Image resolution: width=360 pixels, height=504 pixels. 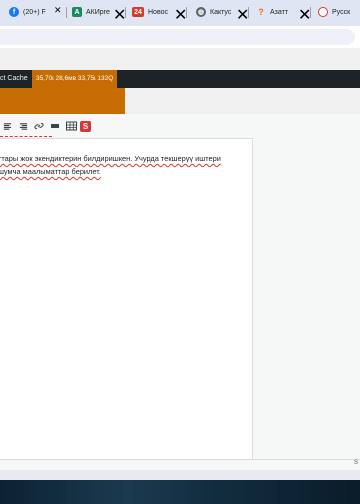 What do you see at coordinates (14, 12) in the screenshot?
I see `facebook-icon: f` at bounding box center [14, 12].